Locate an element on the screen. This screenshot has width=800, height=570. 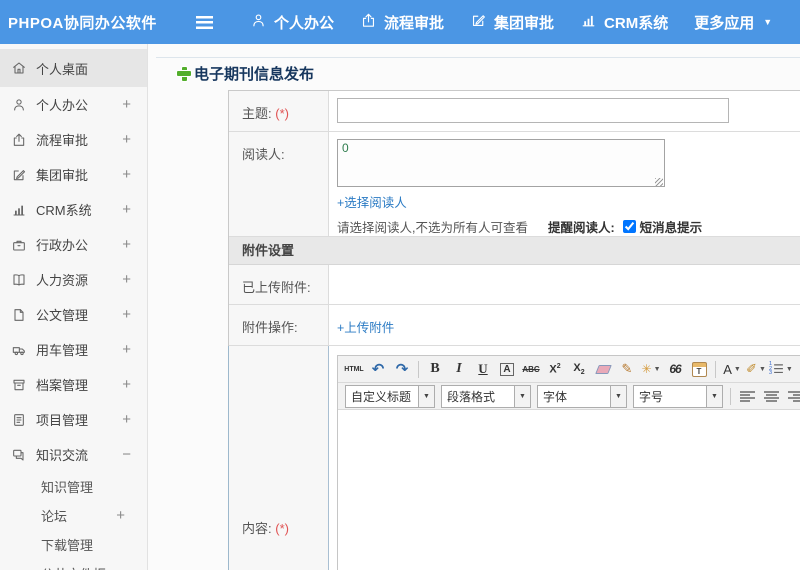
align-right-icon is located at coordinates (792, 396).